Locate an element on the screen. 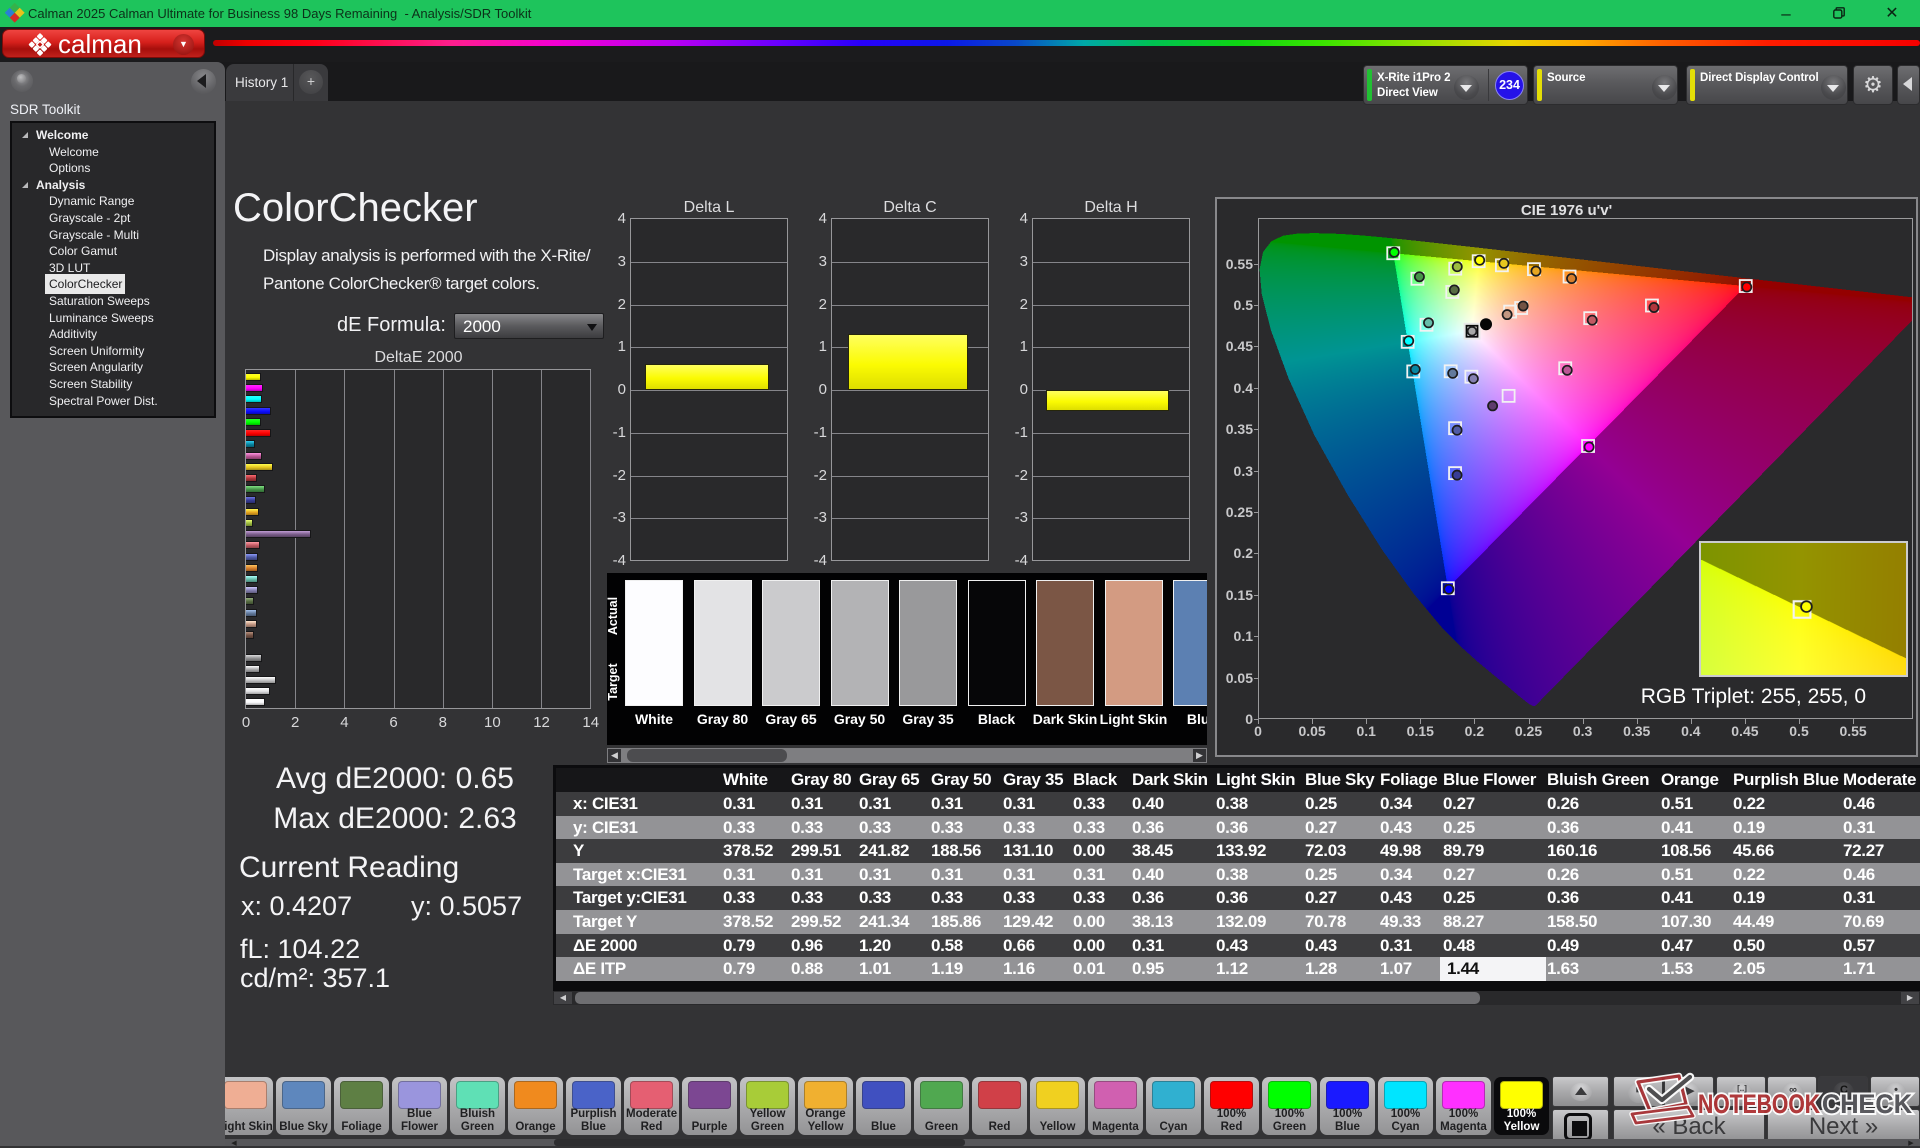  svg-text: NOTEBOOK is located at coordinates (1759, 1104).